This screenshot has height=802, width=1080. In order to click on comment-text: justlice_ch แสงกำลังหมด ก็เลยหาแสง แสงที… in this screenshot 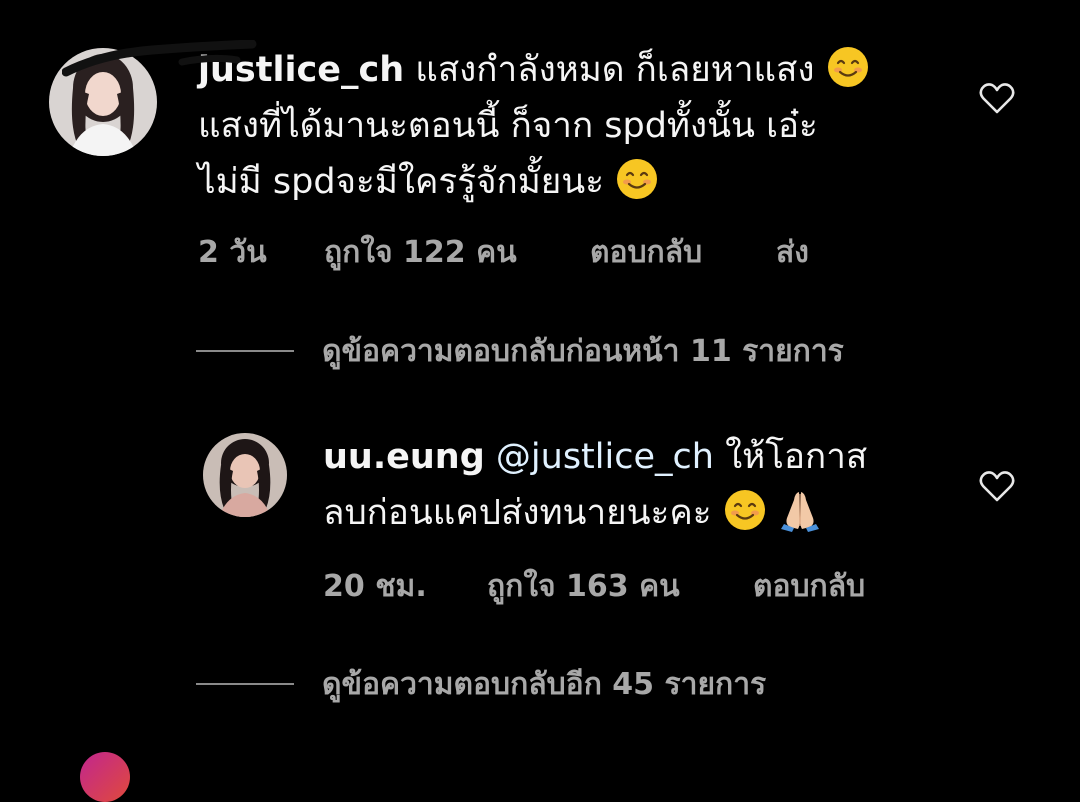, I will do `click(534, 126)`.